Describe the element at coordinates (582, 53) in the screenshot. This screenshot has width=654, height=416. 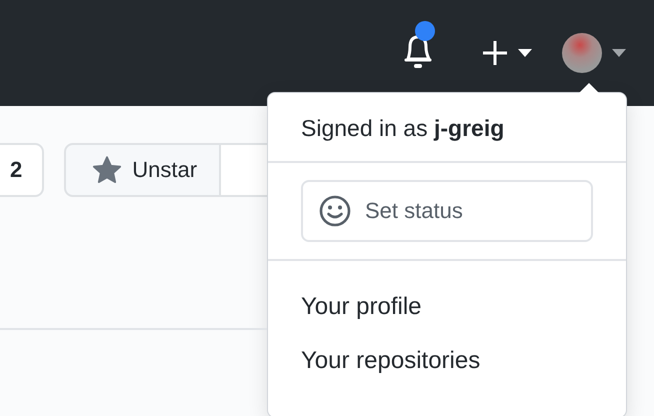
I see `avatar` at that location.